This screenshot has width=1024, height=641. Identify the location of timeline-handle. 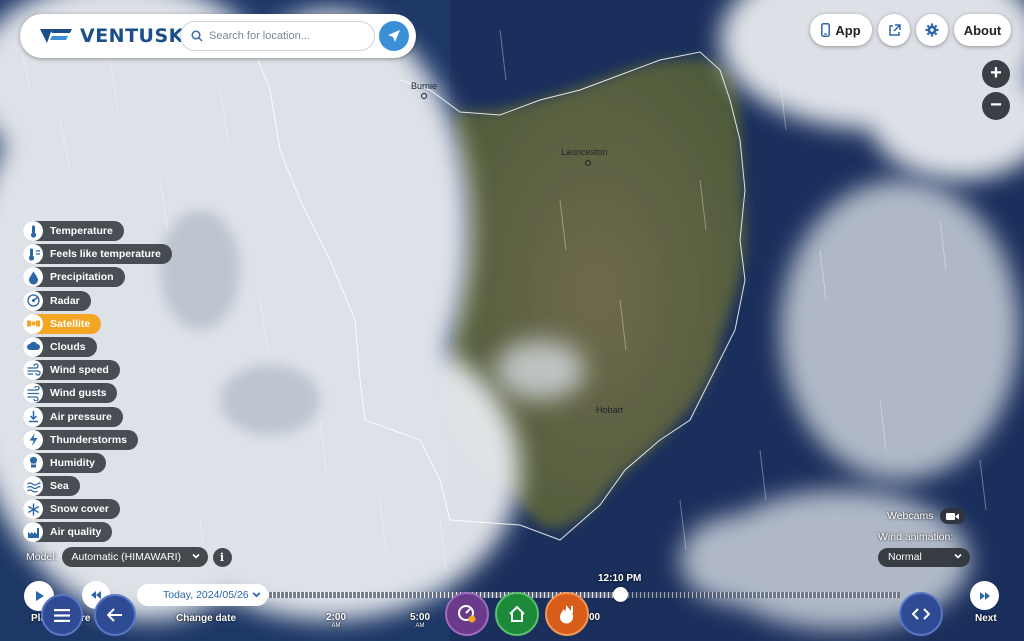
(620, 594).